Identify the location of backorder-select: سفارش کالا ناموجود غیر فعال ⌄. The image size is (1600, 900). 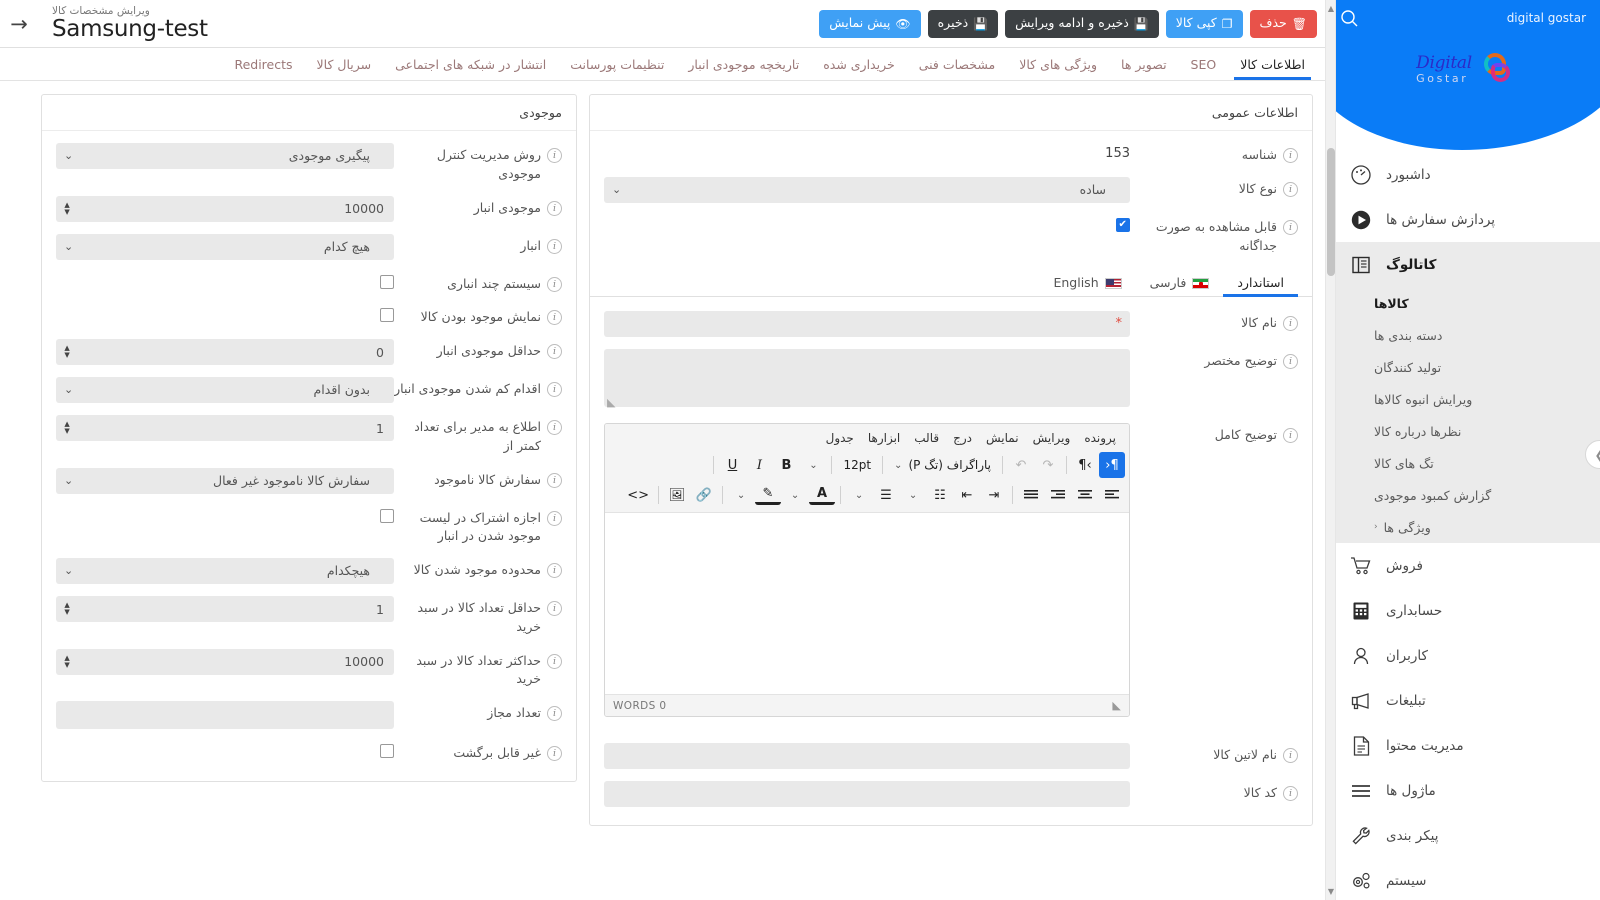
(225, 480).